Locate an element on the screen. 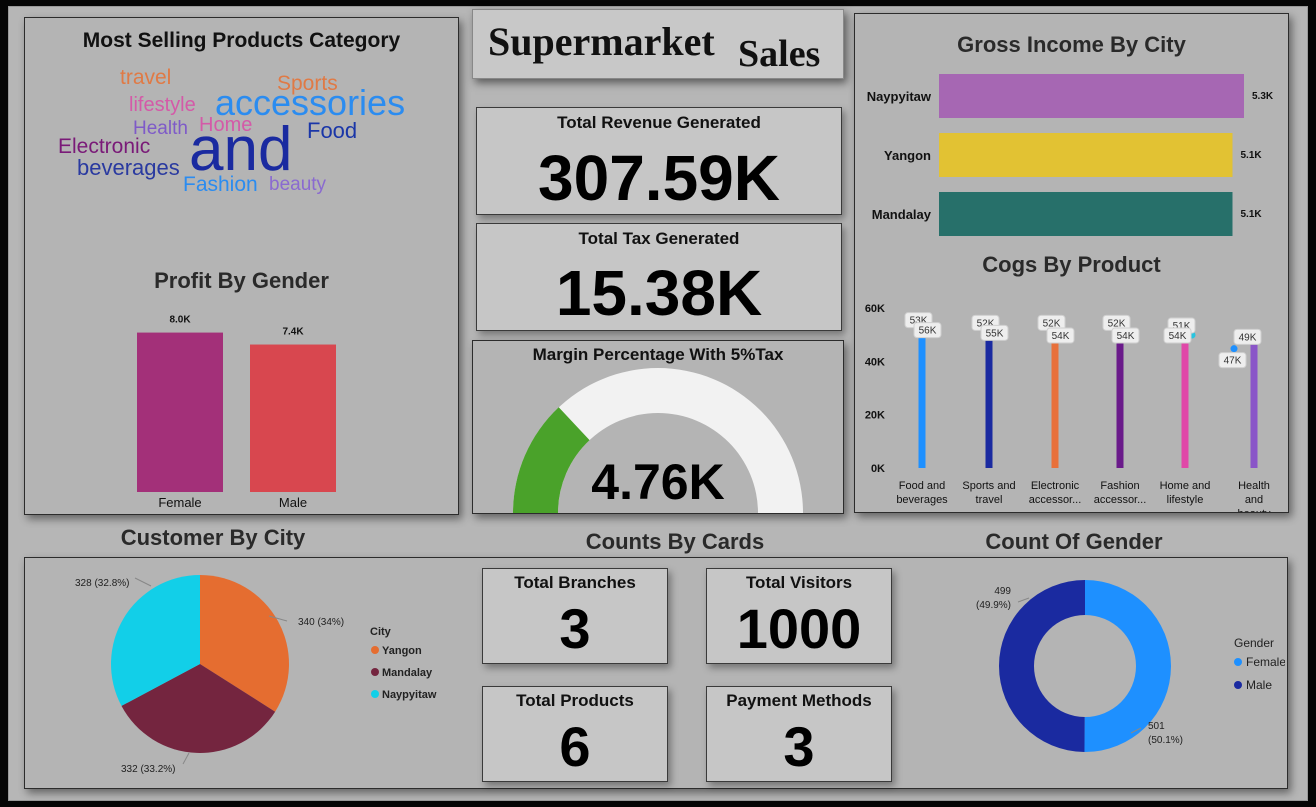 This screenshot has height=807, width=1316. profit-category-label: Male is located at coordinates (293, 502).